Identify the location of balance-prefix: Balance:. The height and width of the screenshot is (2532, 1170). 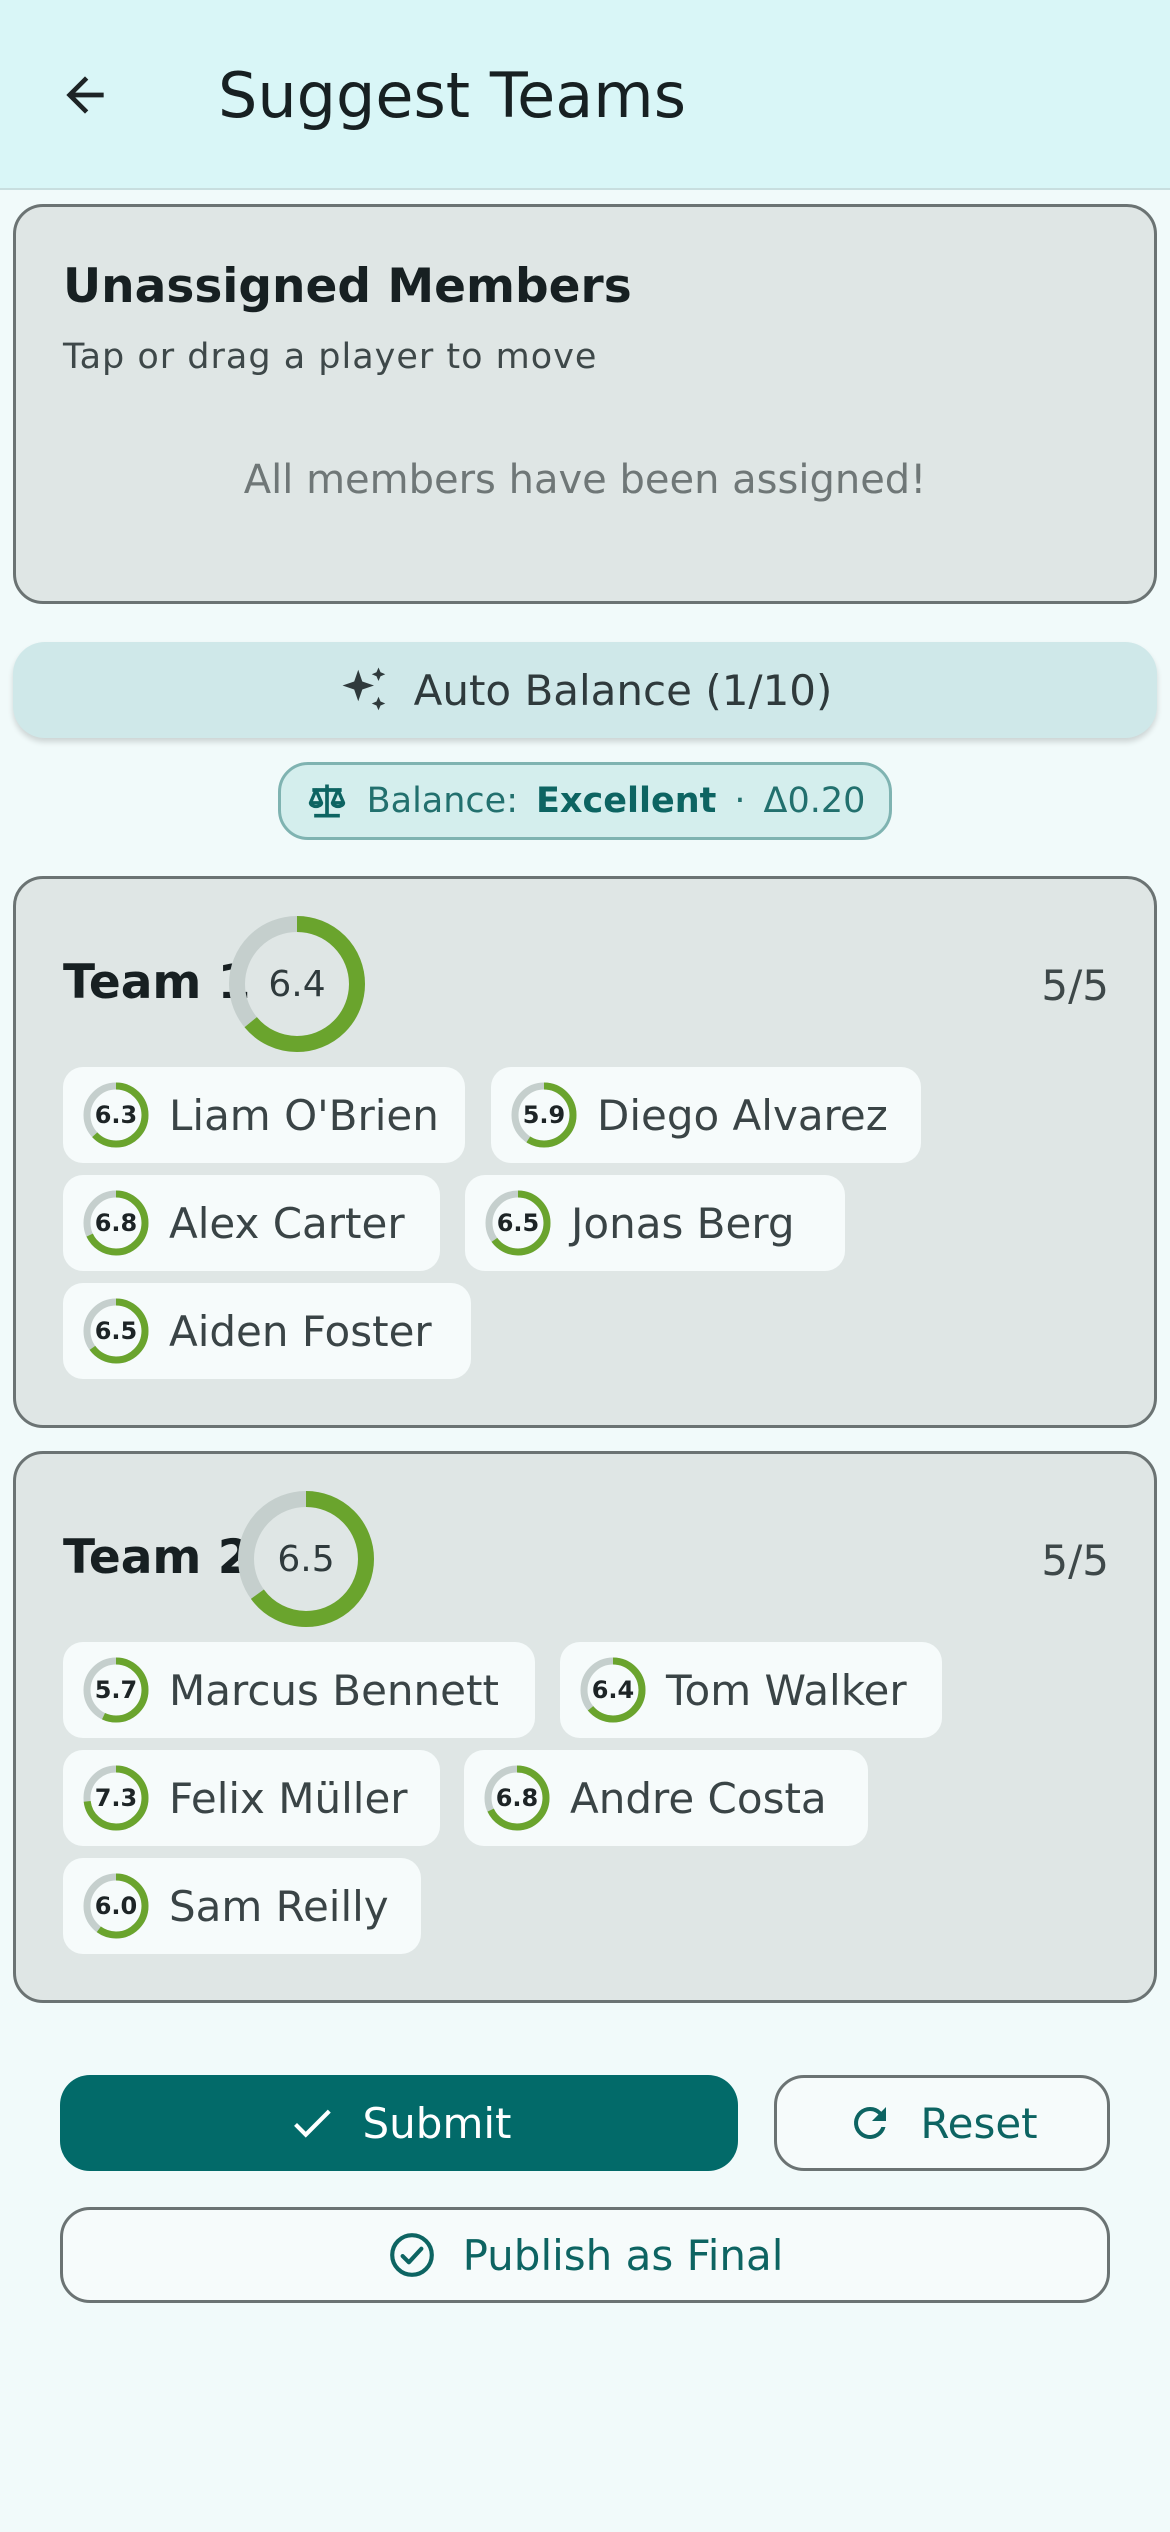
(442, 801).